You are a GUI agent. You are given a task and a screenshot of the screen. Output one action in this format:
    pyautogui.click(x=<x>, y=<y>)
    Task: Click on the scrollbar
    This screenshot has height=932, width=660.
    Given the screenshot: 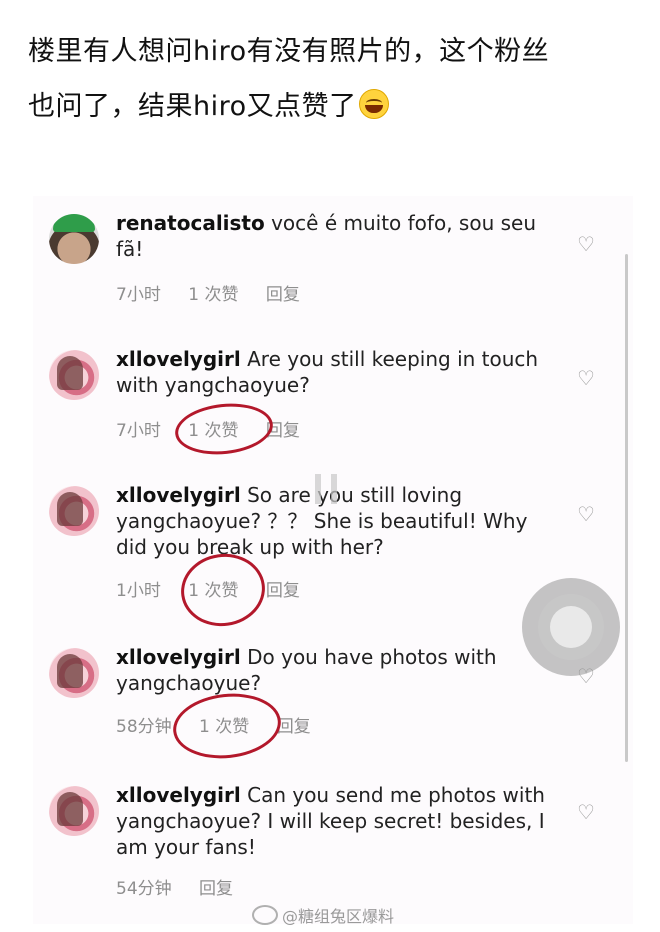 What is the action you would take?
    pyautogui.click(x=626, y=508)
    